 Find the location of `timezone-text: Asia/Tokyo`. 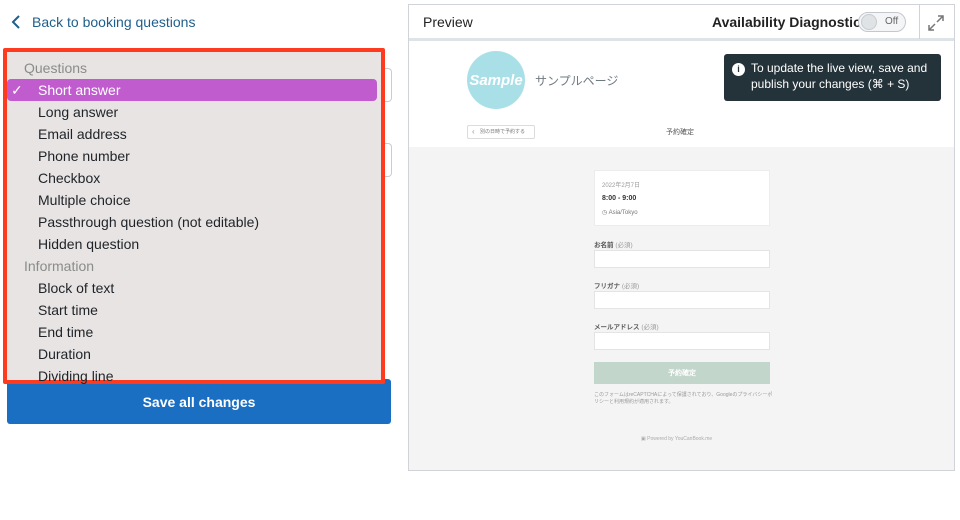

timezone-text: Asia/Tokyo is located at coordinates (623, 213).